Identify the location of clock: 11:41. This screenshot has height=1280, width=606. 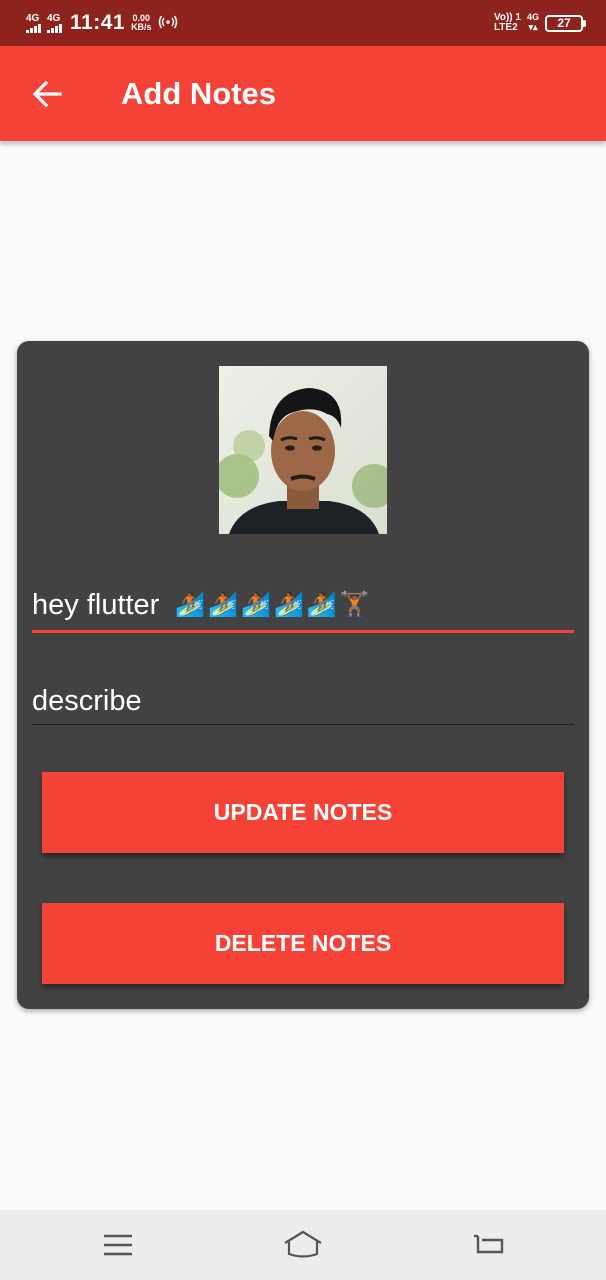
(98, 22).